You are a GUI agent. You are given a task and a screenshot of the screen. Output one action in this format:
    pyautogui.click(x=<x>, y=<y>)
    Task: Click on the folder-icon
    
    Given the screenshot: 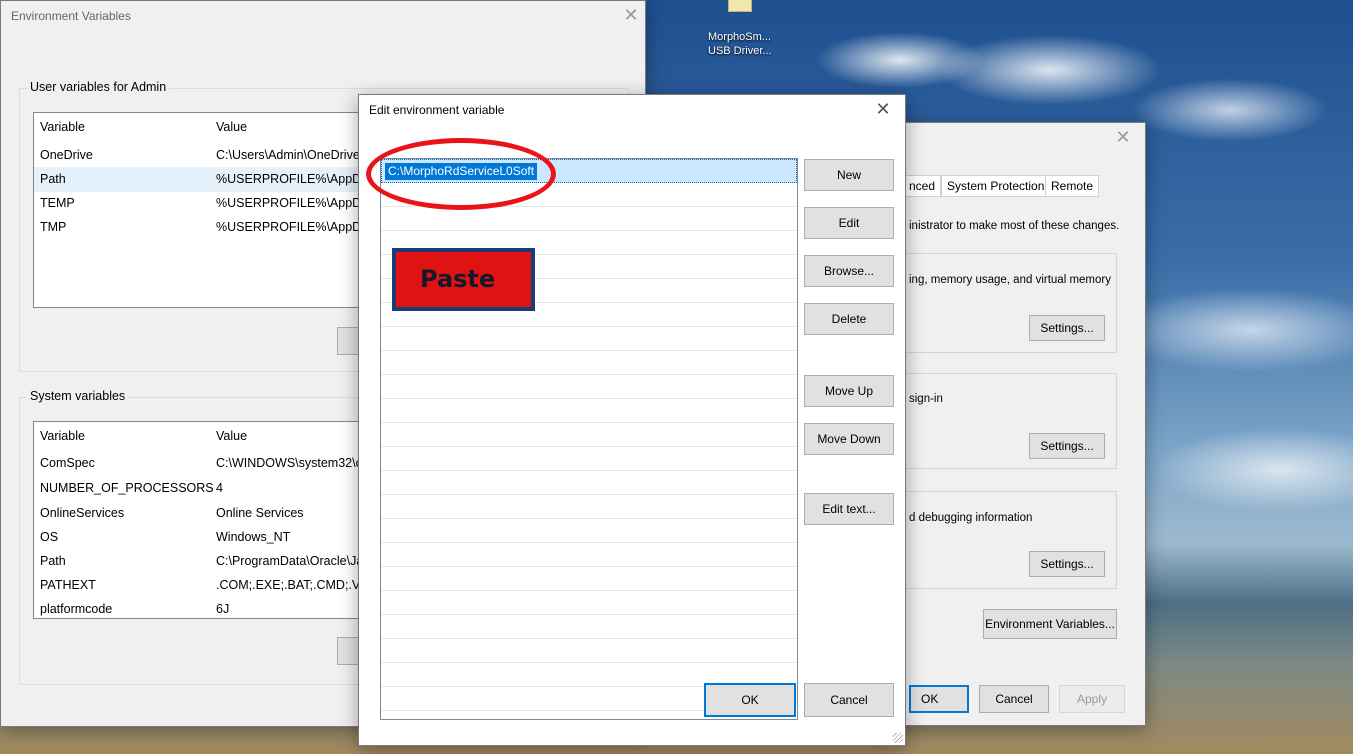 What is the action you would take?
    pyautogui.click(x=740, y=6)
    